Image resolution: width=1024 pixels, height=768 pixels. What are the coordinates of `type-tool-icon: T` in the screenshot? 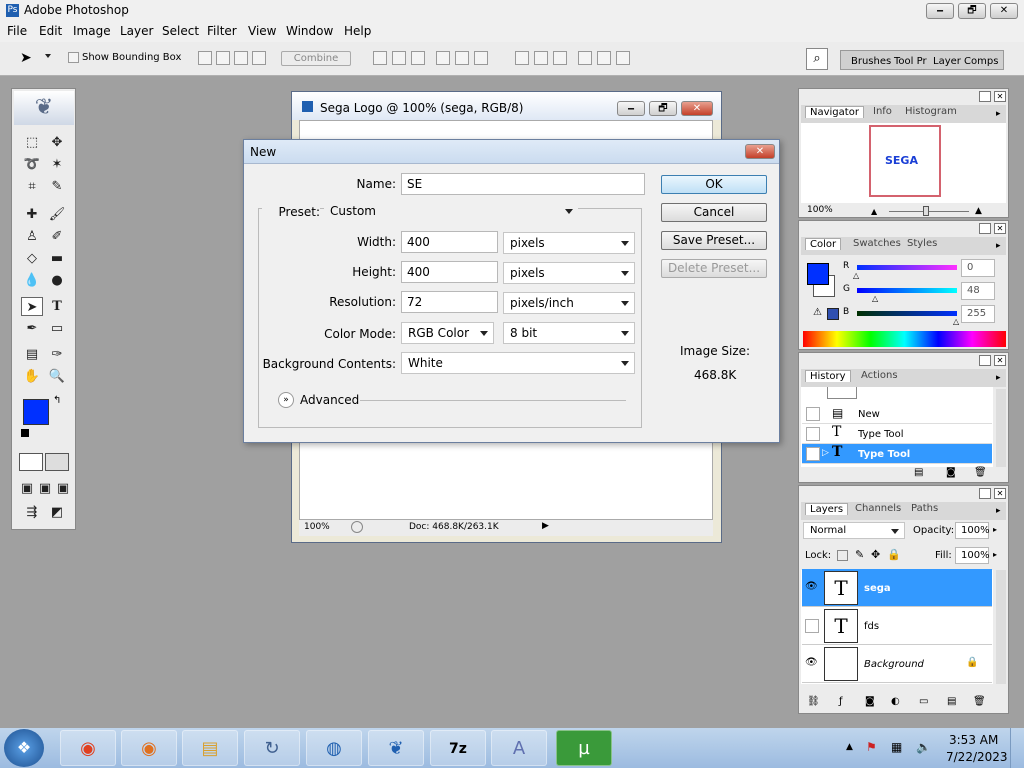 It's located at (57, 306).